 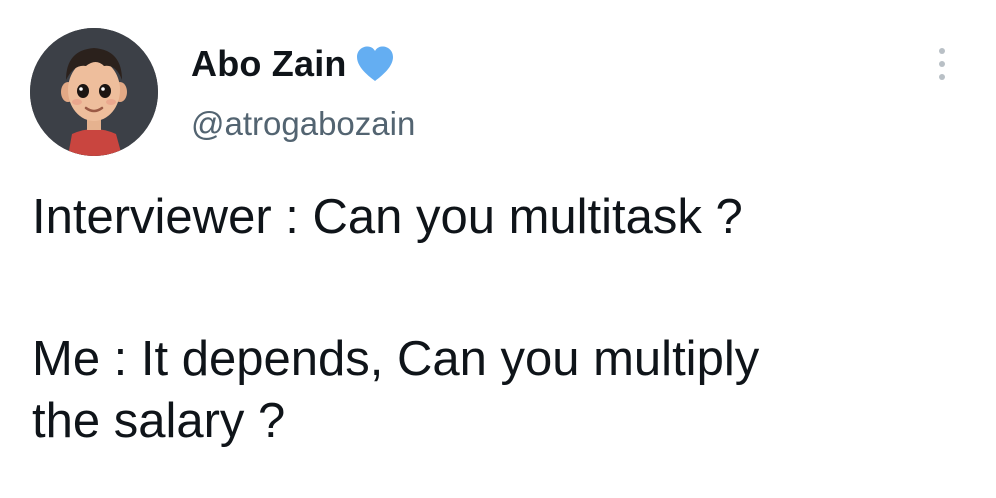 I want to click on more-options-icon, so click(x=942, y=64).